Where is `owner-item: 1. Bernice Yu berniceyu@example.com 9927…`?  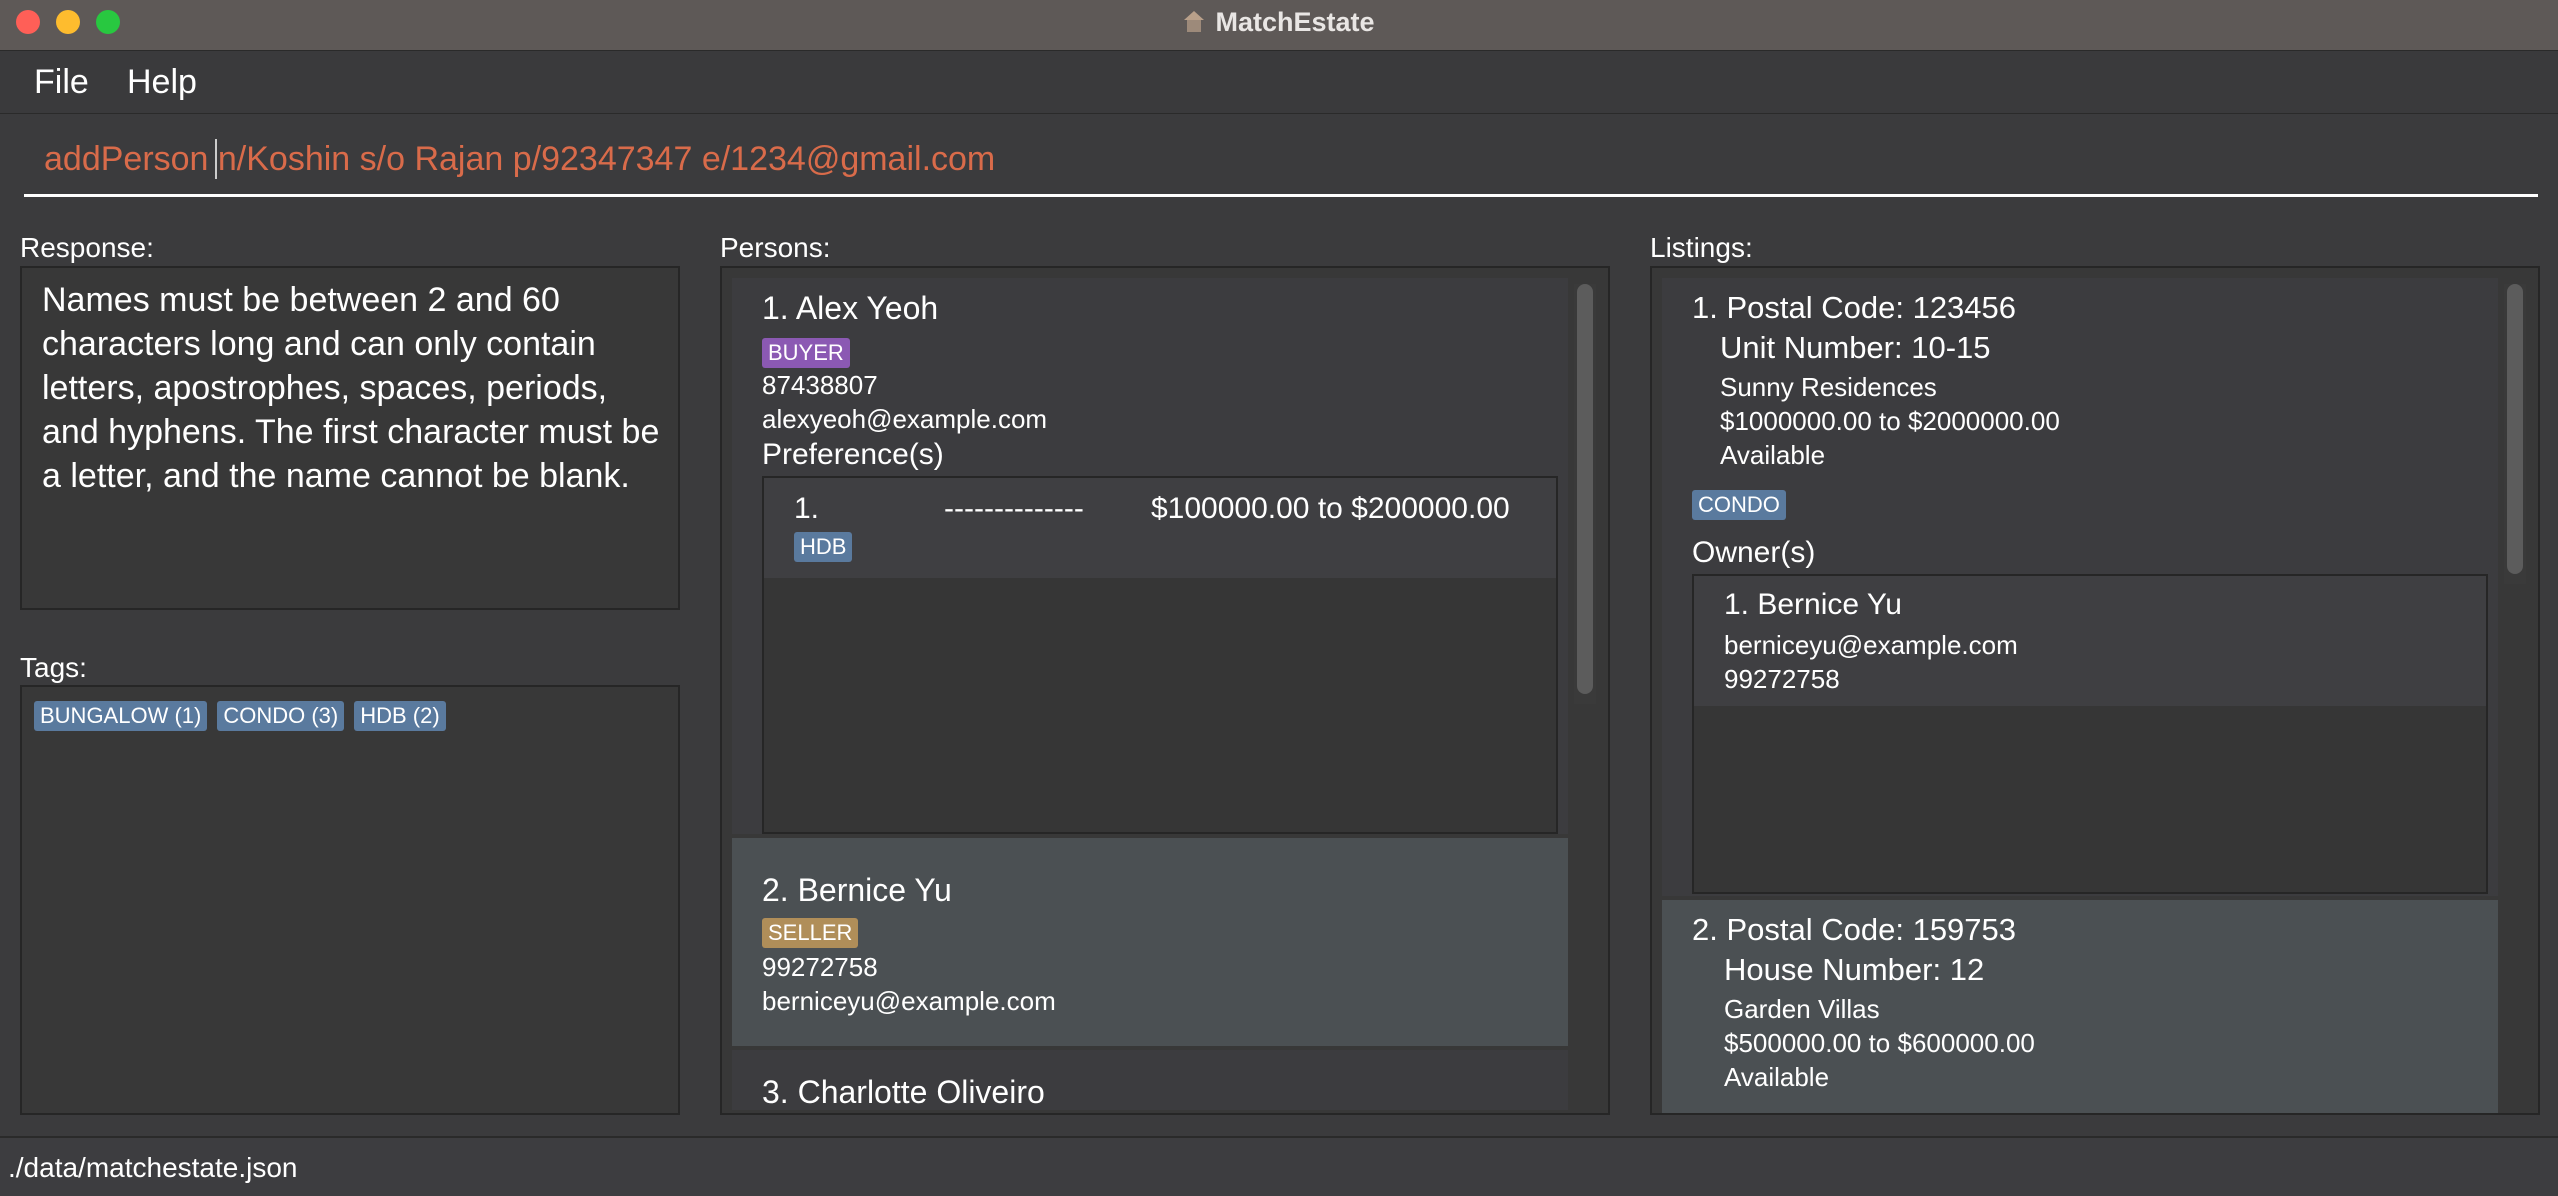
owner-item: 1. Bernice Yu berniceyu@example.com 9927… is located at coordinates (2090, 641).